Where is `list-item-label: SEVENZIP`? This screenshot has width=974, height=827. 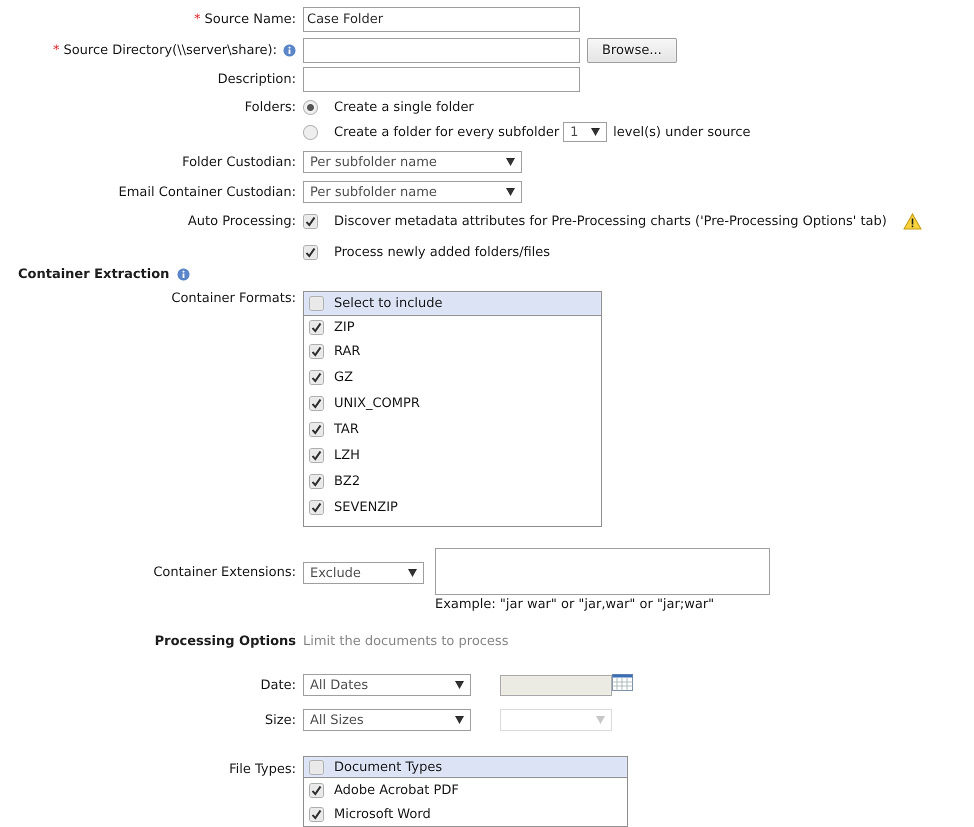 list-item-label: SEVENZIP is located at coordinates (366, 507).